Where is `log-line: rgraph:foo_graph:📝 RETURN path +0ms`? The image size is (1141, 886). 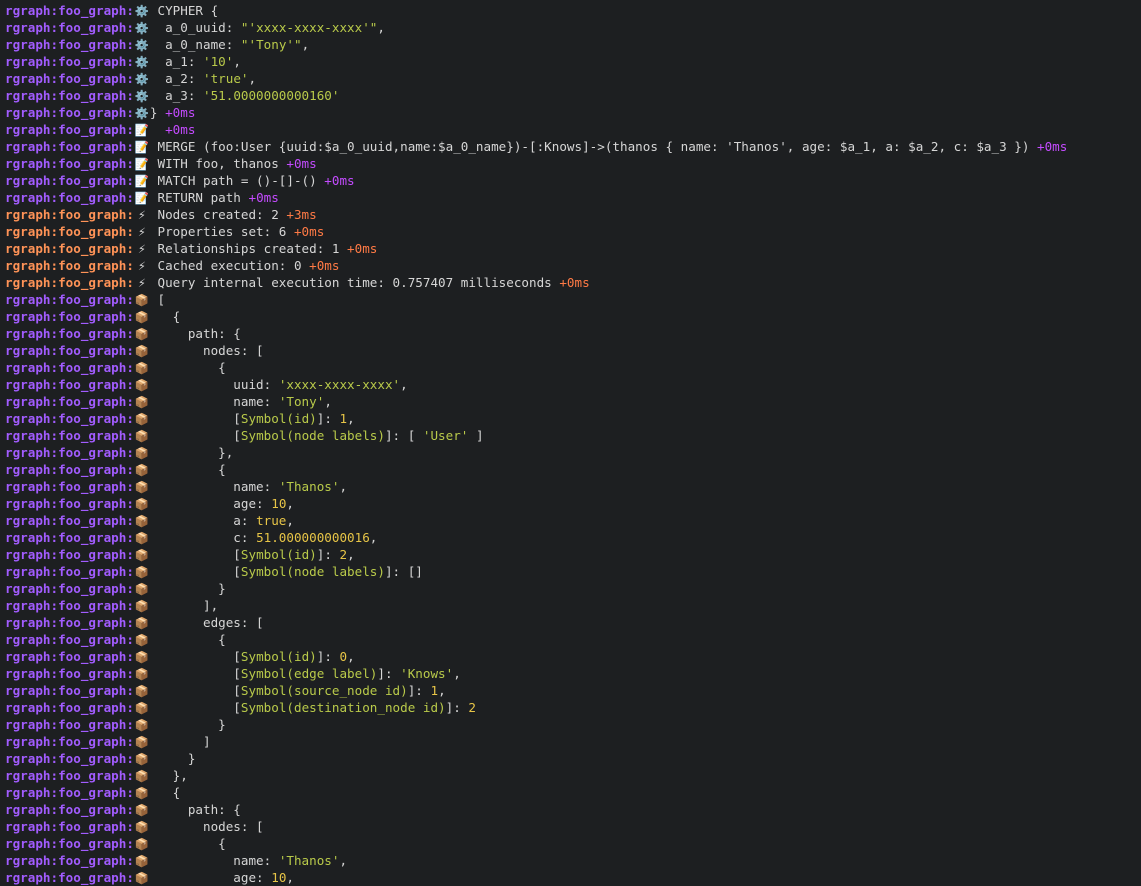 log-line: rgraph:foo_graph:📝 RETURN path +0ms is located at coordinates (573, 197).